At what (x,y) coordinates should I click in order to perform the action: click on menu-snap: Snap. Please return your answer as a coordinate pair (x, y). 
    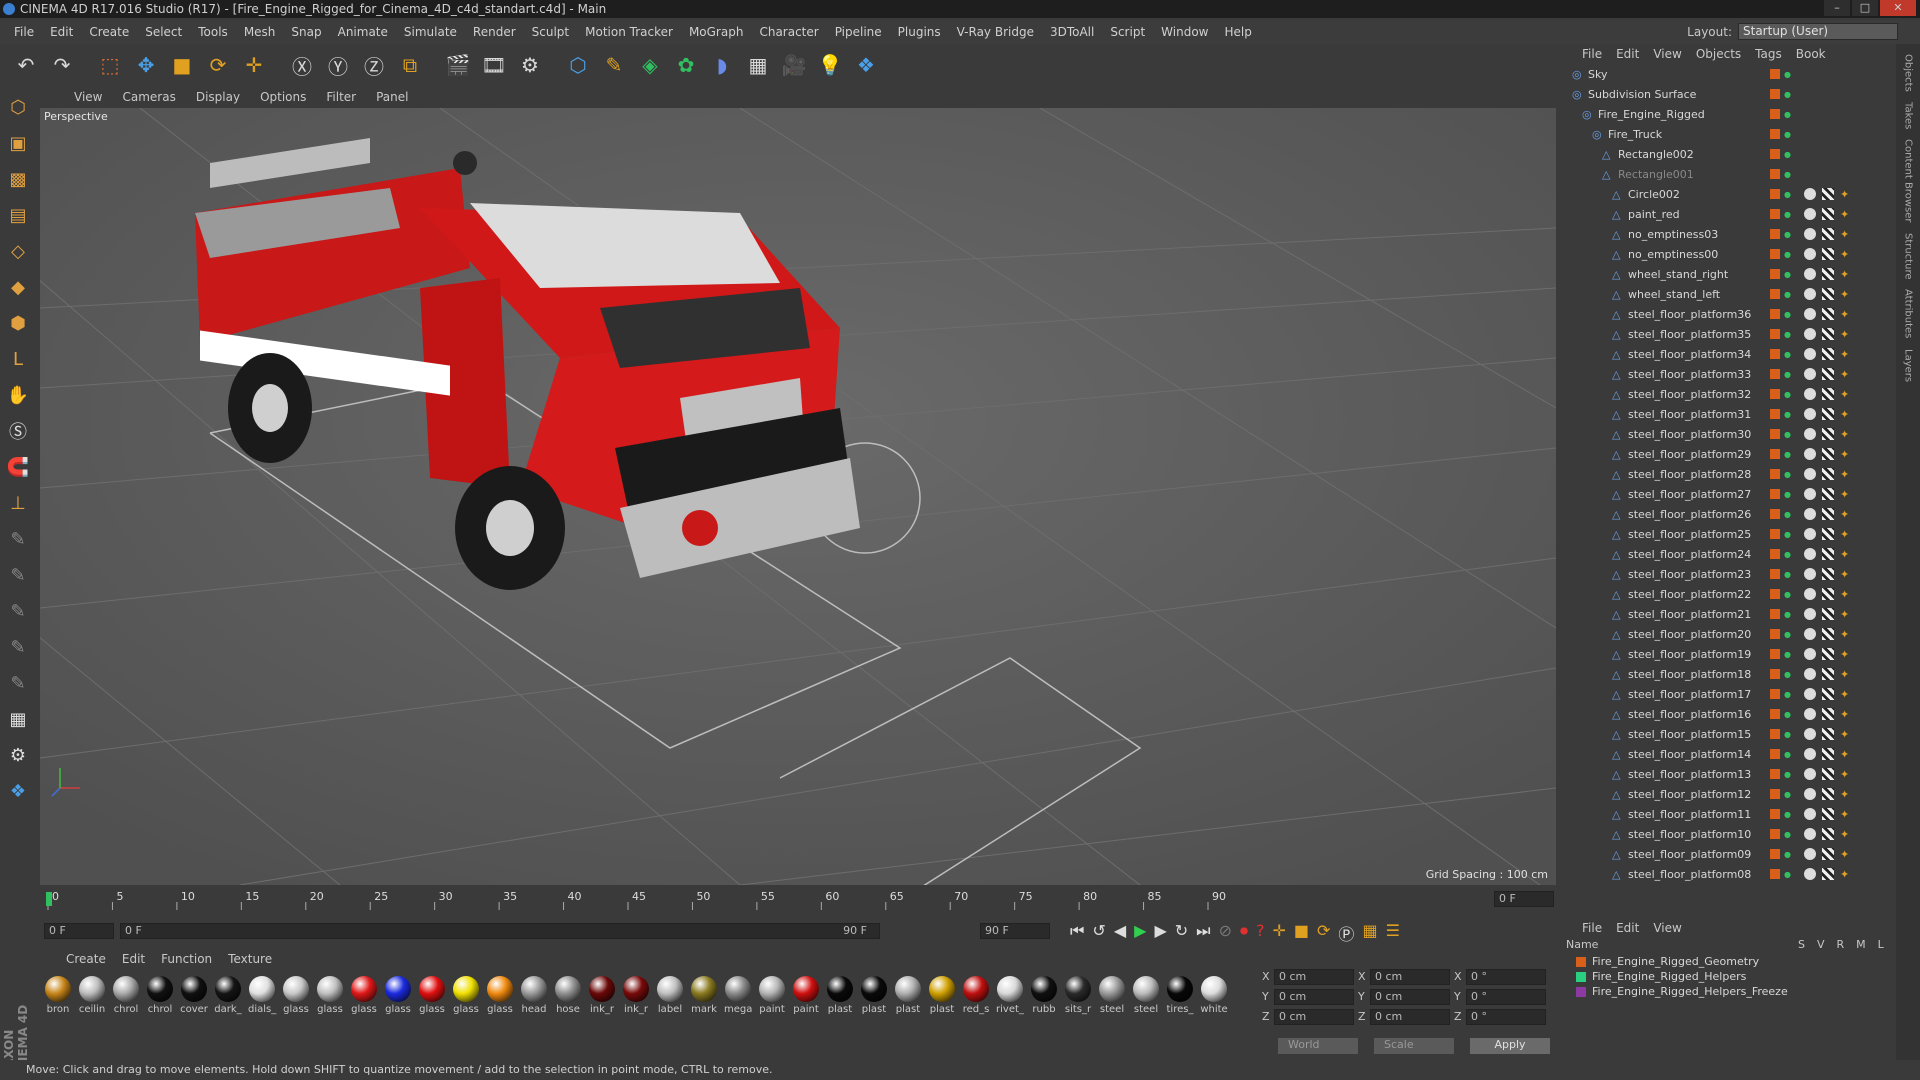
    Looking at the image, I should click on (306, 32).